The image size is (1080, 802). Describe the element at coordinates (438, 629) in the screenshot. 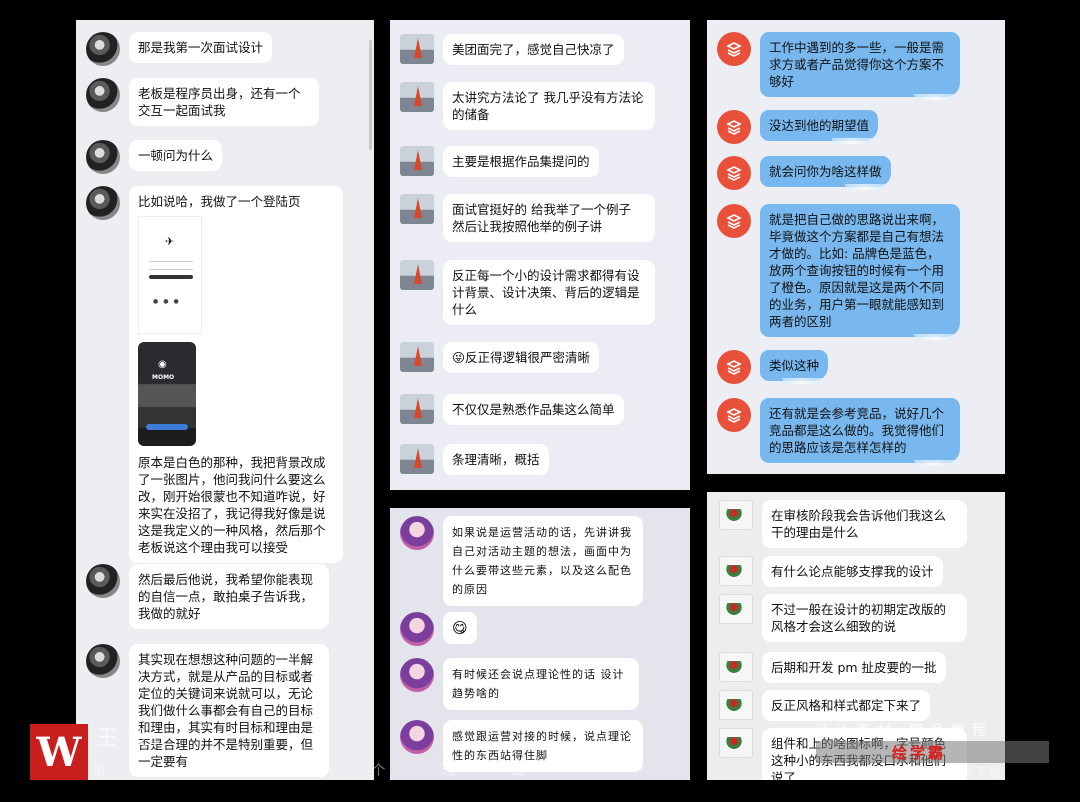

I see `chat-message: 😋` at that location.